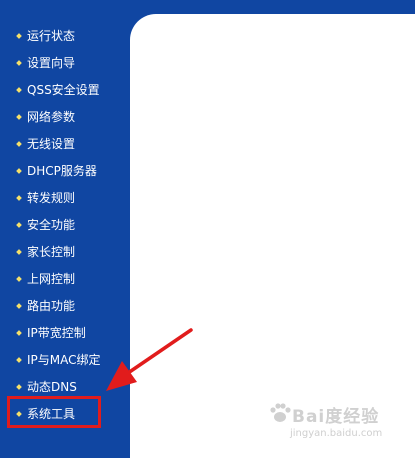  I want to click on sidebar-item-label: 转发规则, so click(51, 197).